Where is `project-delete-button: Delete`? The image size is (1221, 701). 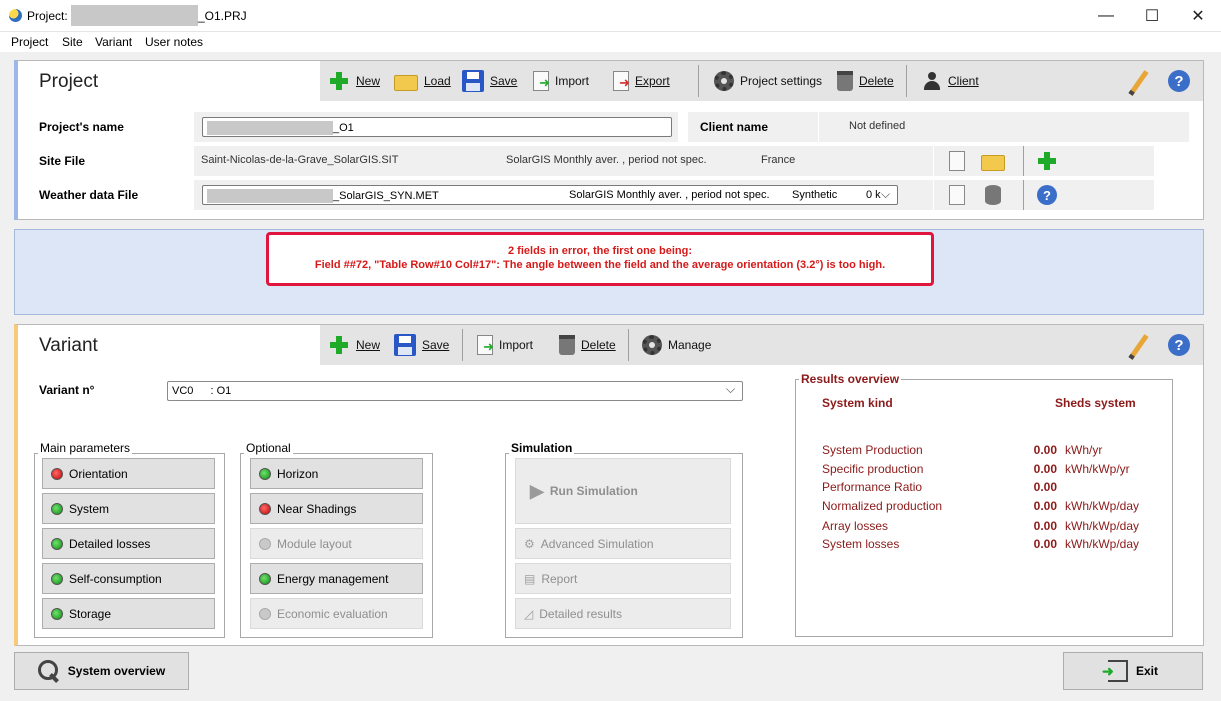
project-delete-button: Delete is located at coordinates (864, 81).